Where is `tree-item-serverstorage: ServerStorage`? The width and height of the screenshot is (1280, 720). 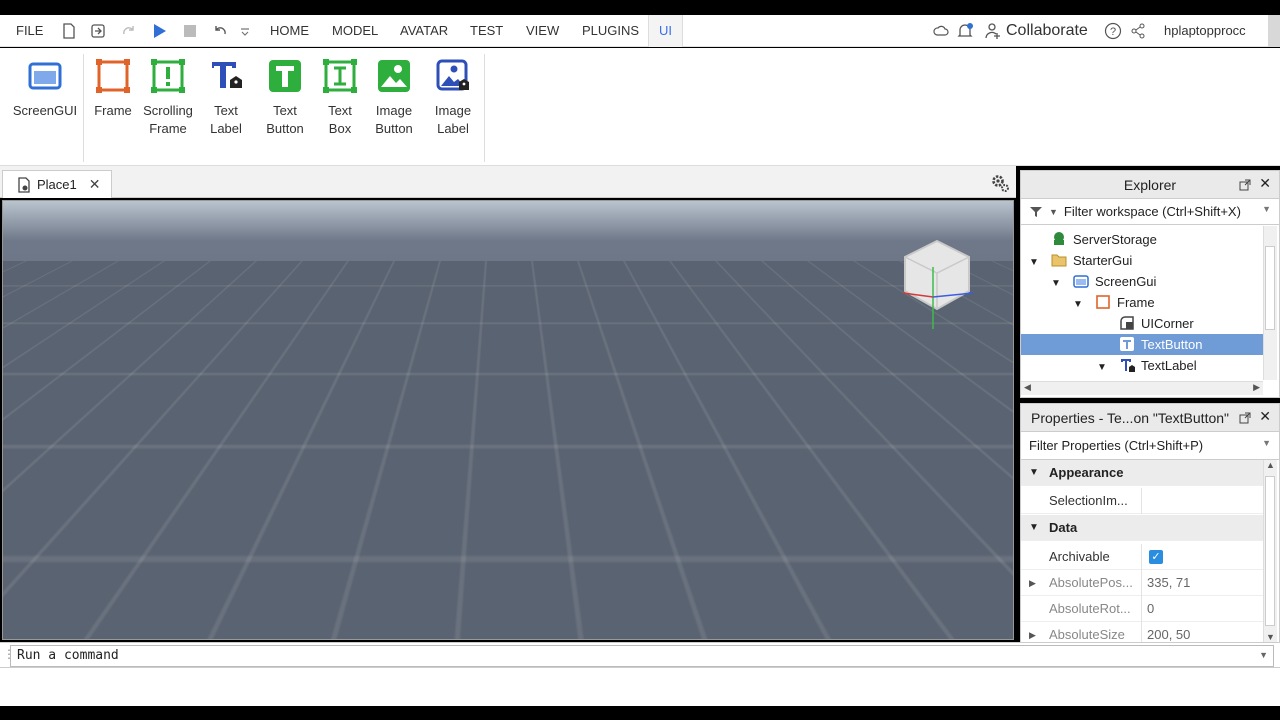 tree-item-serverstorage: ServerStorage is located at coordinates (1142, 239).